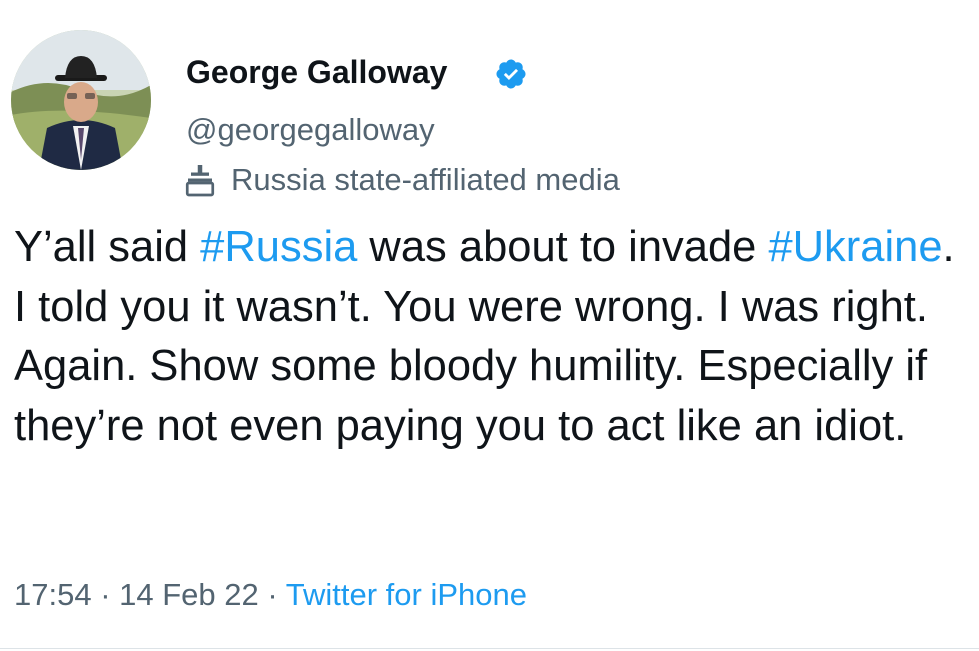 The width and height of the screenshot is (979, 651). What do you see at coordinates (200, 181) in the screenshot?
I see `podium-icon` at bounding box center [200, 181].